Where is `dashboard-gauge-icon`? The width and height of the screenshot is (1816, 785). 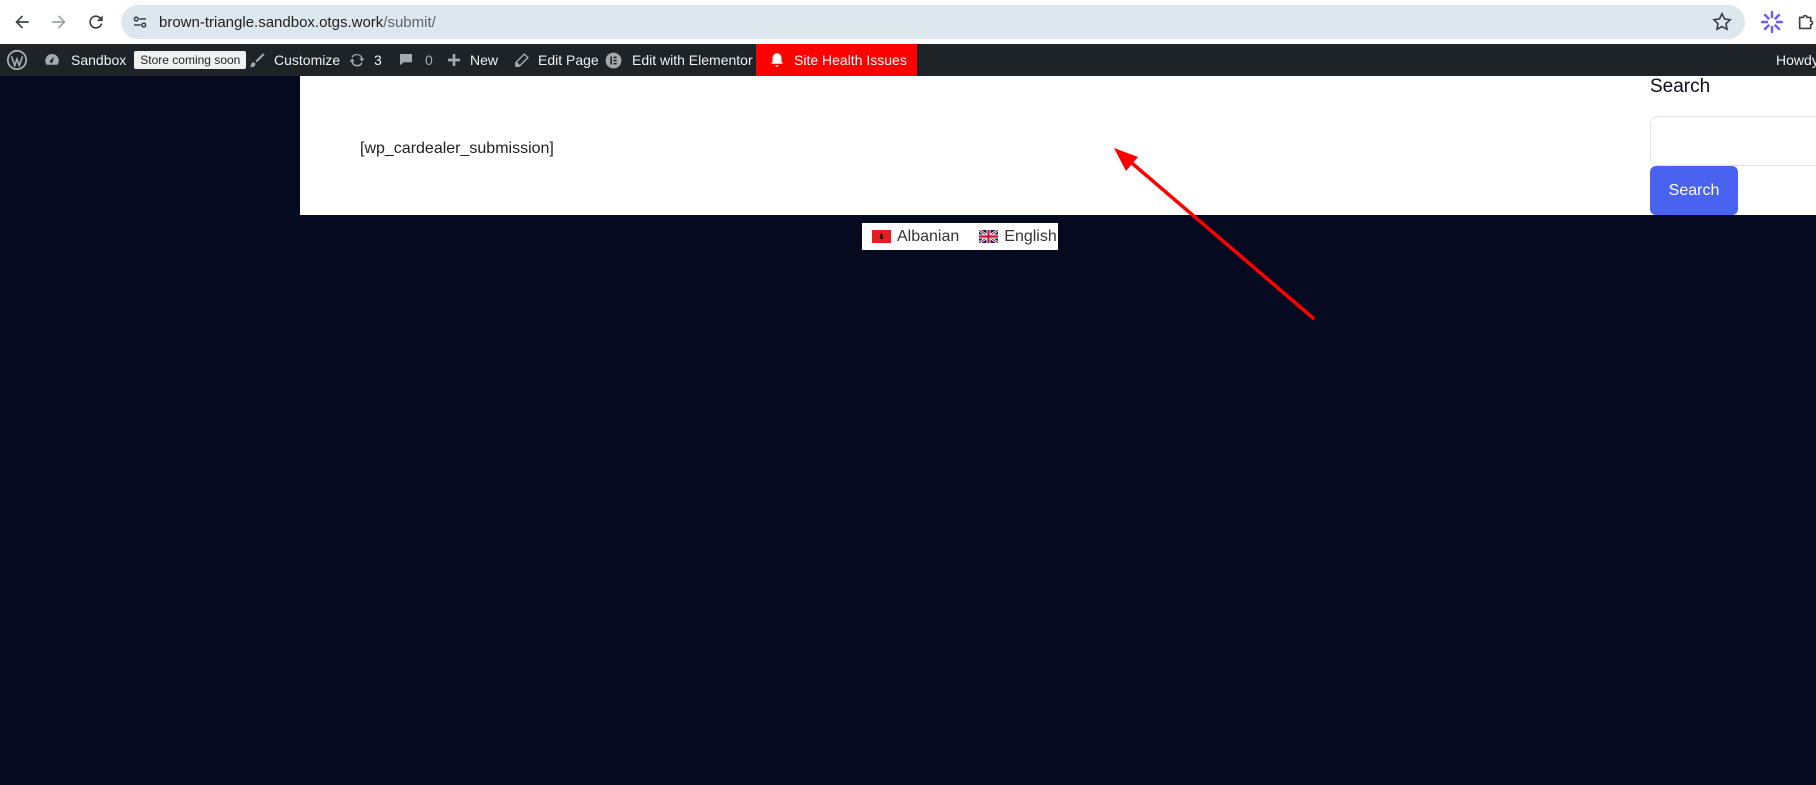 dashboard-gauge-icon is located at coordinates (52, 59).